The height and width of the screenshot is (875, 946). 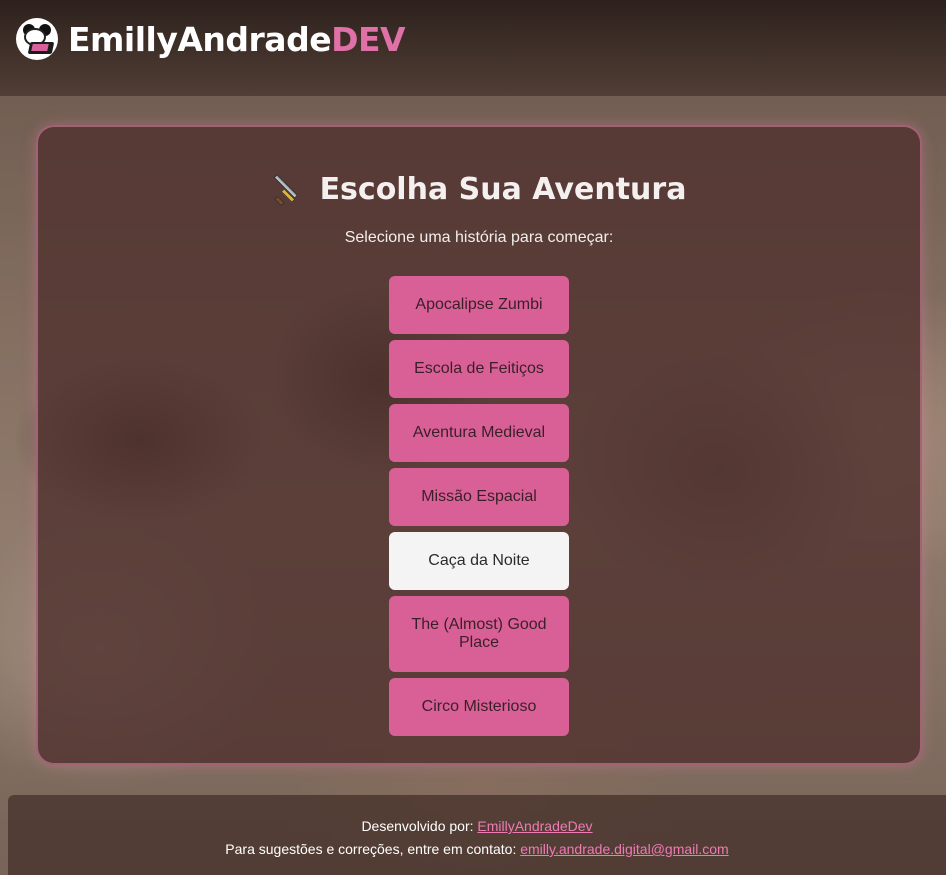 What do you see at coordinates (200, 39) in the screenshot?
I see `brand-name: EmillyAndrade` at bounding box center [200, 39].